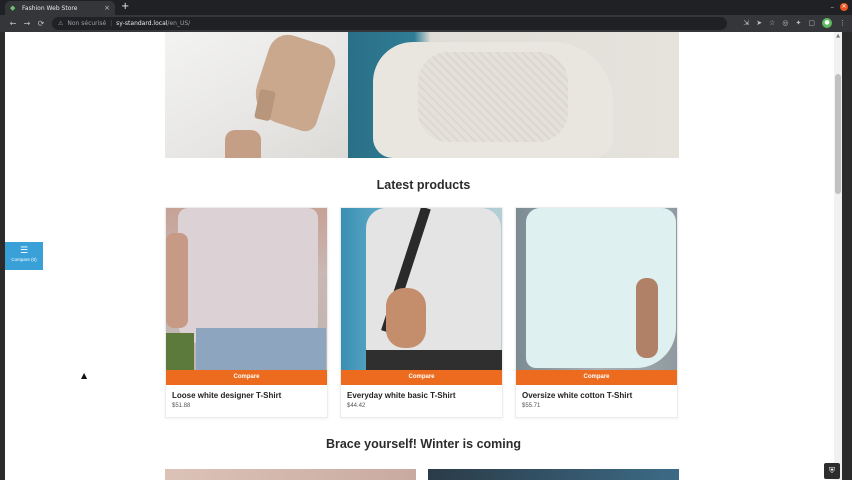  I want to click on hero-image-sweater, so click(513, 95).